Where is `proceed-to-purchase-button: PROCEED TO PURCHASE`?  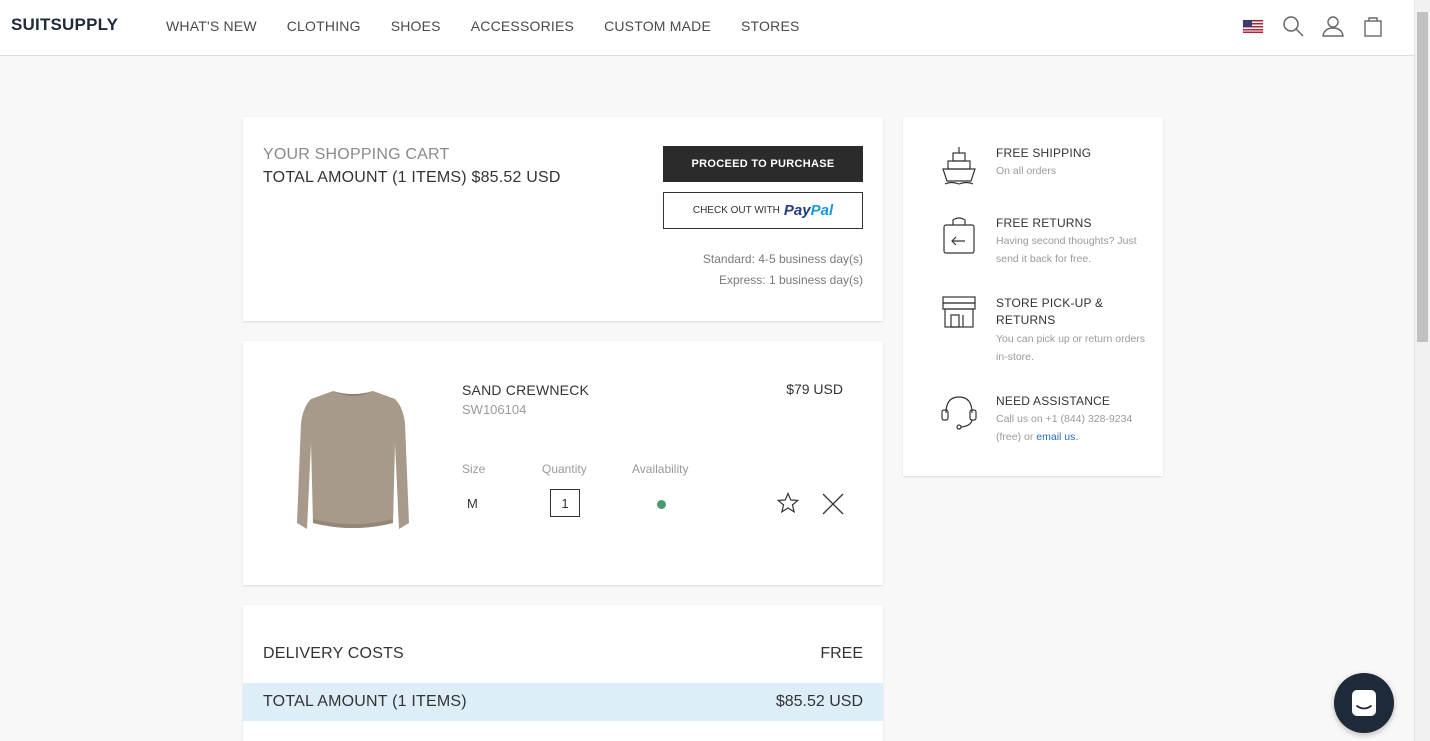
proceed-to-purchase-button: PROCEED TO PURCHASE is located at coordinates (763, 164).